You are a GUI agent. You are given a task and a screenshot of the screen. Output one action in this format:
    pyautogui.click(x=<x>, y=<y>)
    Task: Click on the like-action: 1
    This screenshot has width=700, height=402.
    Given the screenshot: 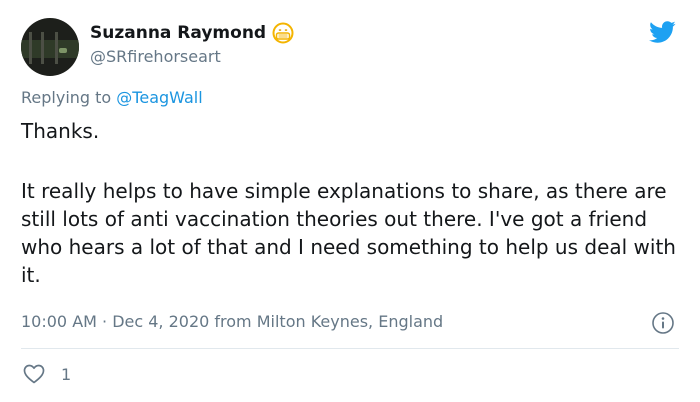 What is the action you would take?
    pyautogui.click(x=46, y=374)
    